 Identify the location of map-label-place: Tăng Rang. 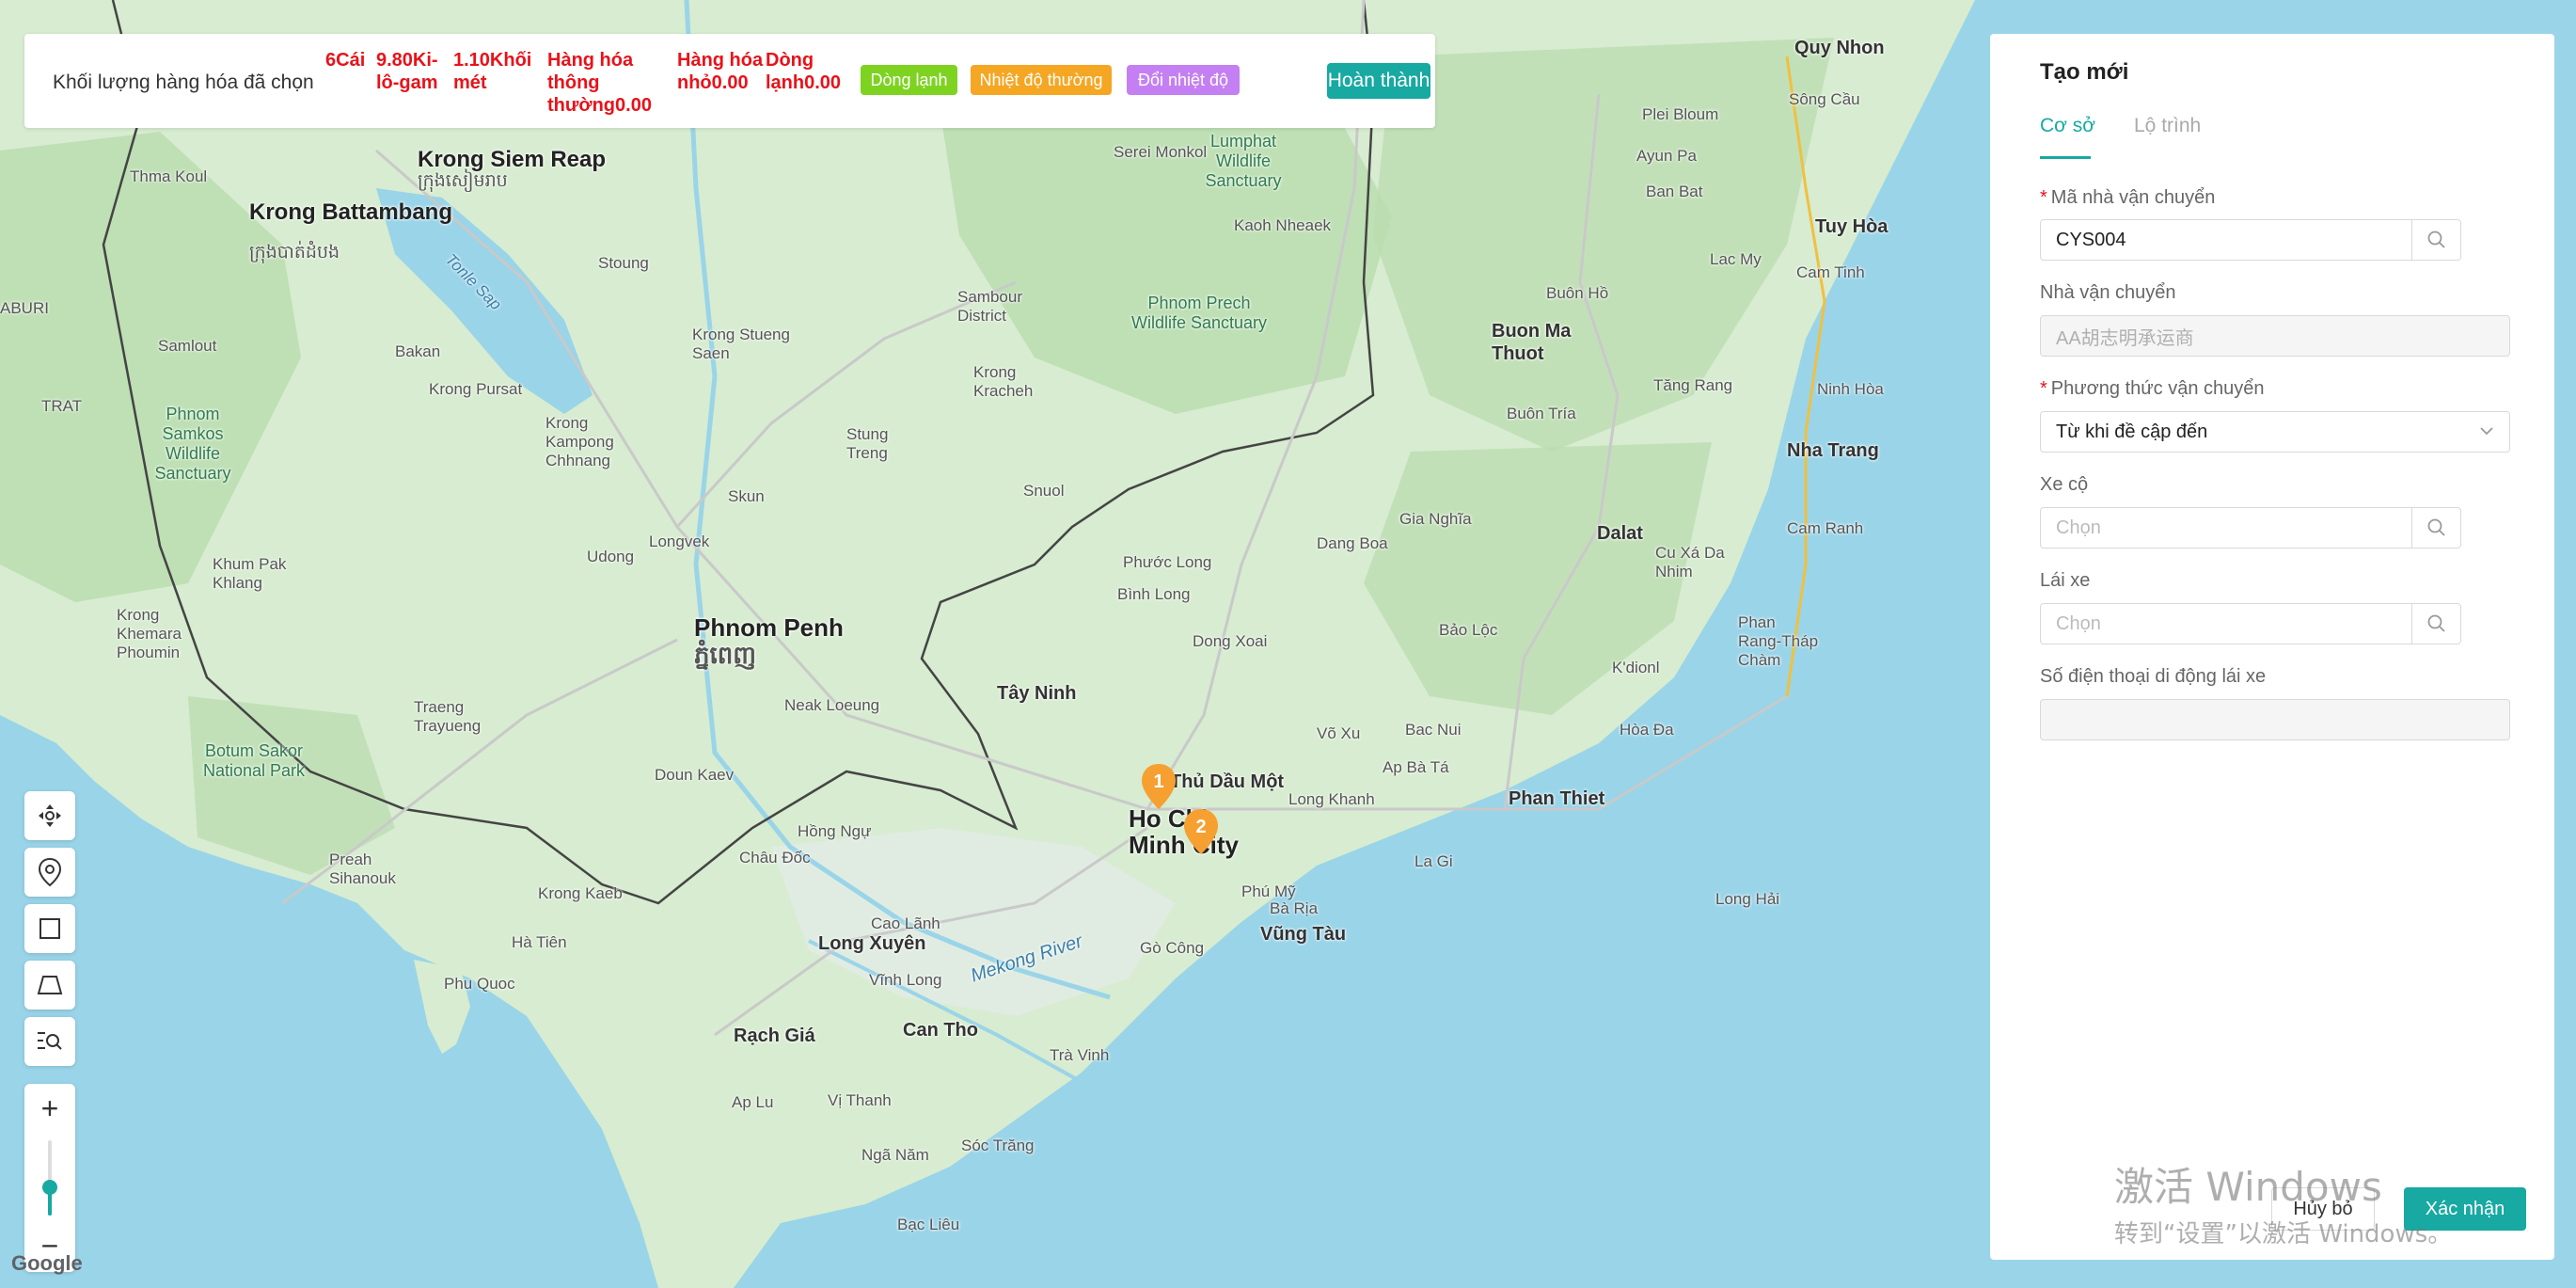
(1693, 385).